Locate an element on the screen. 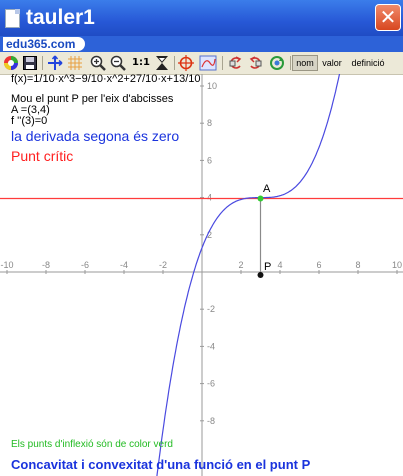 This screenshot has width=403, height=476. point-a is located at coordinates (260, 198).